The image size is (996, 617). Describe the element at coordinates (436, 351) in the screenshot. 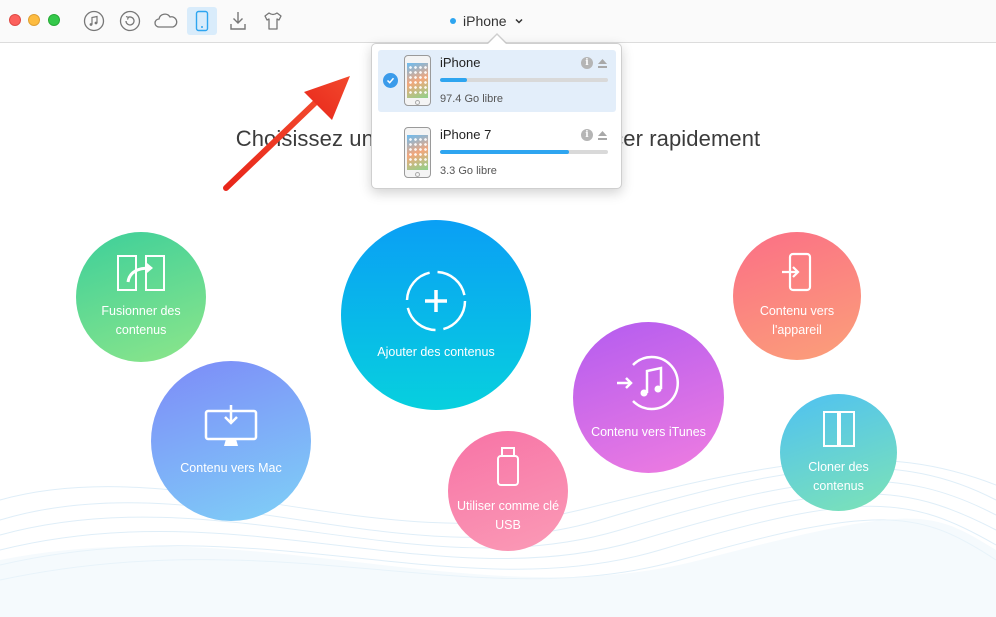

I see `add-content-label: Ajouter des contenus` at that location.